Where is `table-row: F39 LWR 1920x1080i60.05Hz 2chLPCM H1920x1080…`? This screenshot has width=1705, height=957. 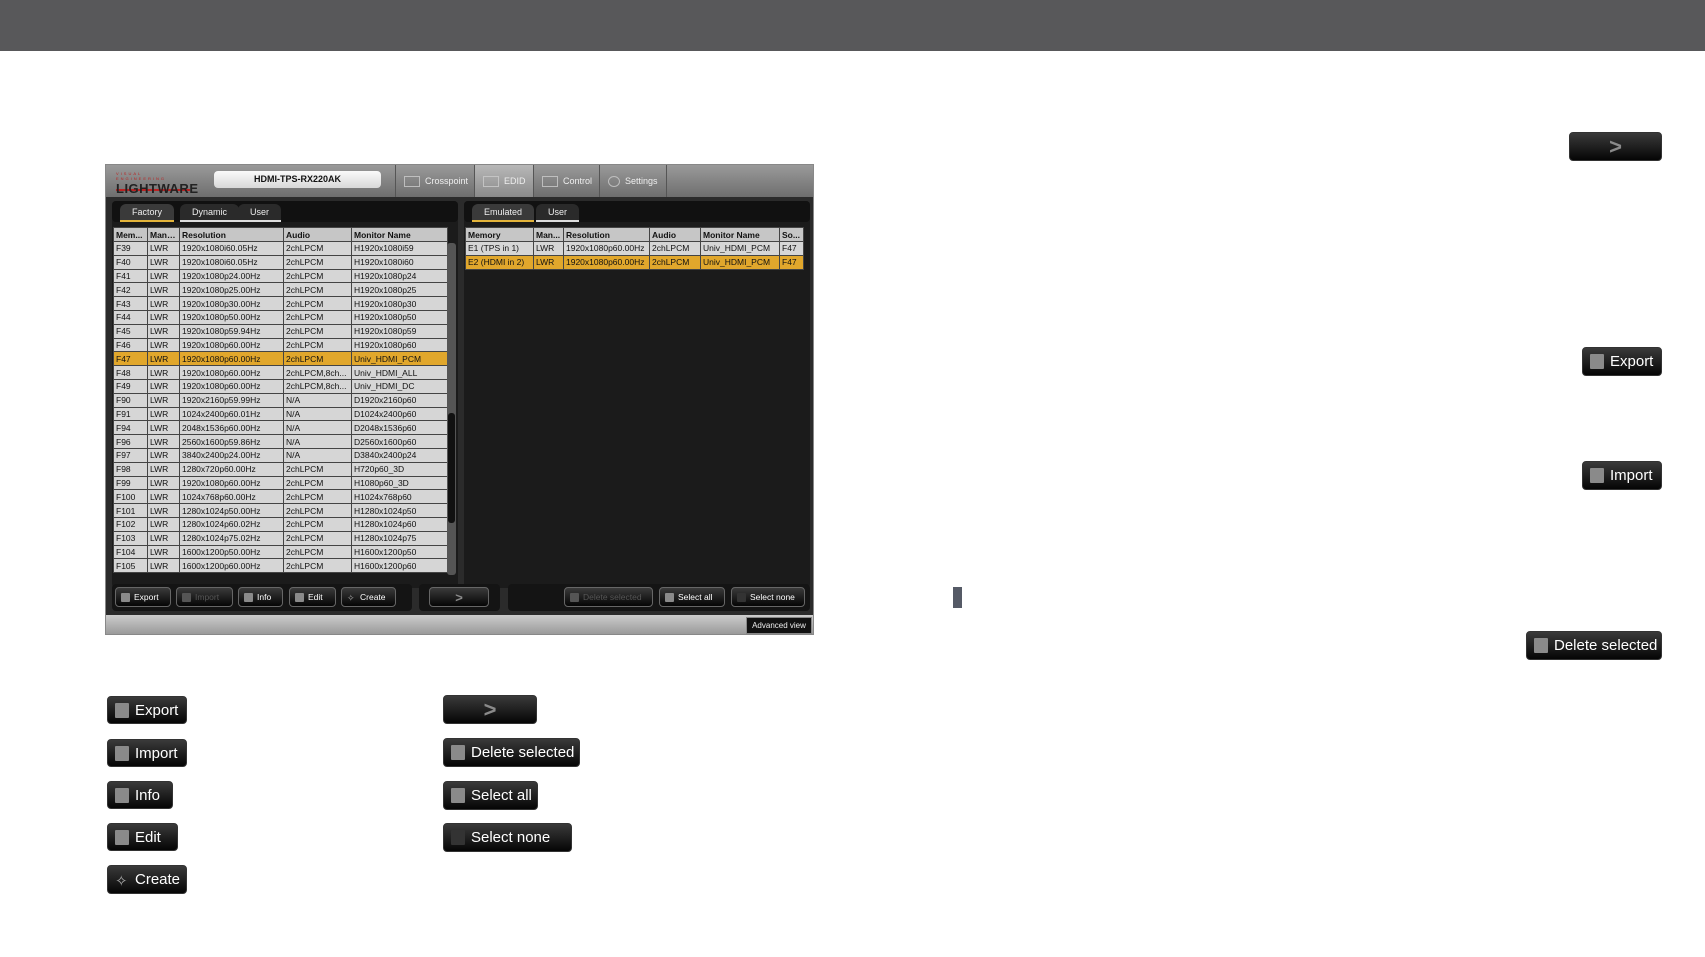 table-row: F39 LWR 1920x1080i60.05Hz 2chLPCM H1920x1080… is located at coordinates (280, 248).